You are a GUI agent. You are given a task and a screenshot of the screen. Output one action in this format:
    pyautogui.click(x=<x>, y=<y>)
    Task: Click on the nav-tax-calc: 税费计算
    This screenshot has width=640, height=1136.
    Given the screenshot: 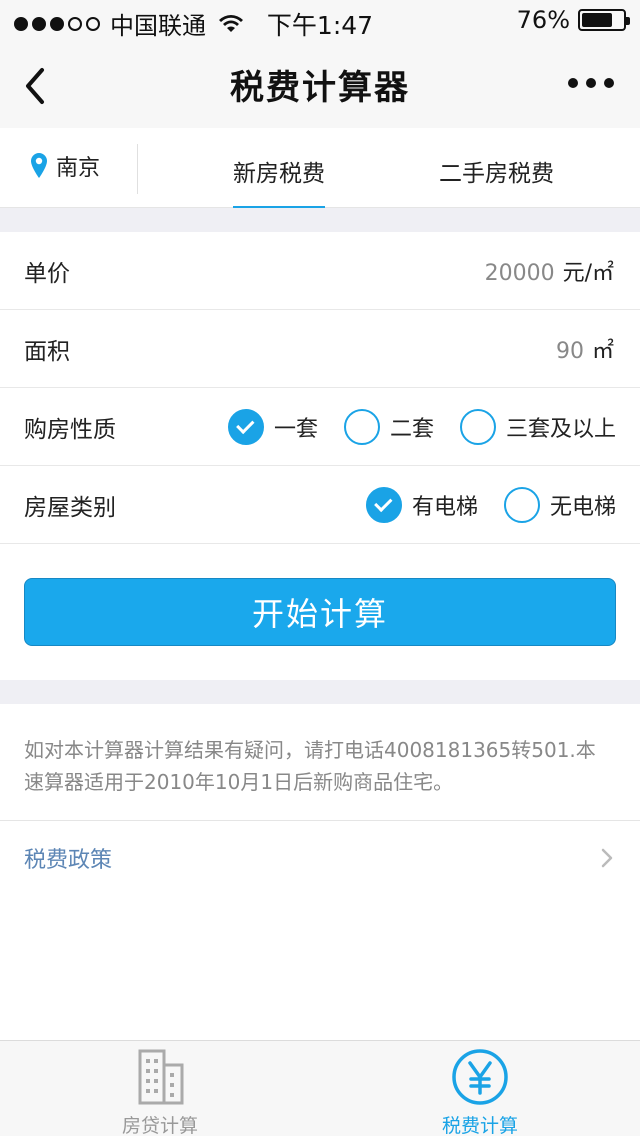 What is the action you would take?
    pyautogui.click(x=480, y=1091)
    